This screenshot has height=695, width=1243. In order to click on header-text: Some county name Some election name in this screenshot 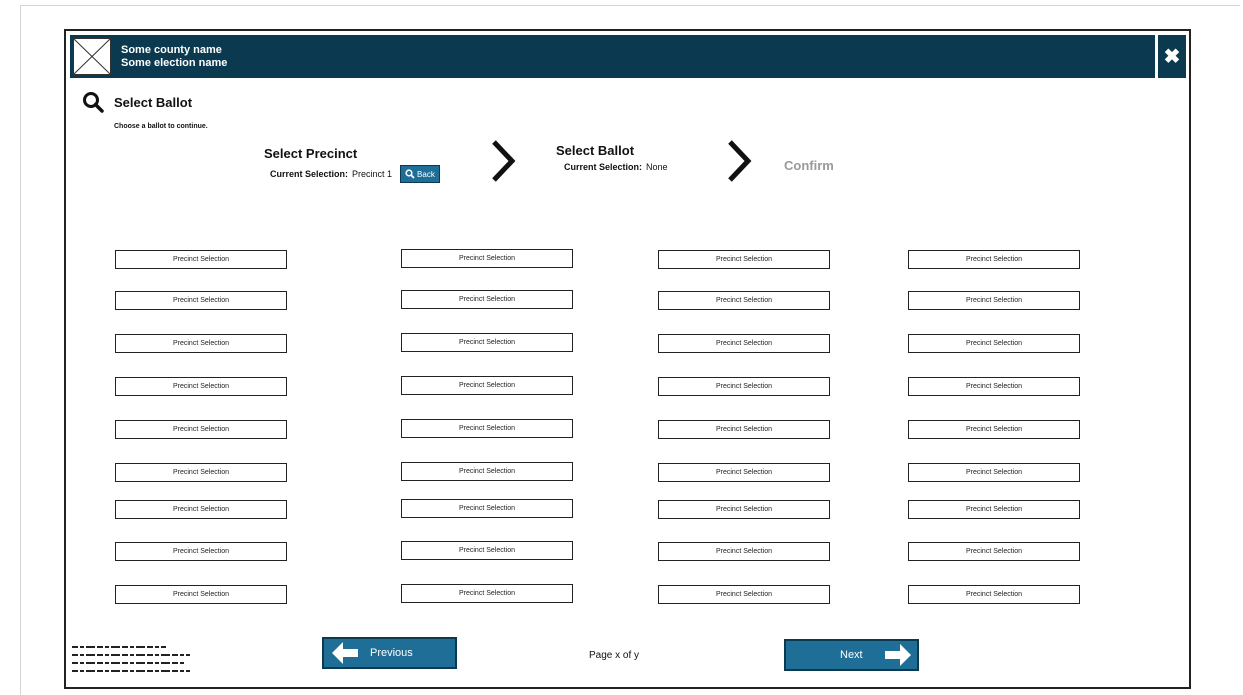, I will do `click(174, 57)`.